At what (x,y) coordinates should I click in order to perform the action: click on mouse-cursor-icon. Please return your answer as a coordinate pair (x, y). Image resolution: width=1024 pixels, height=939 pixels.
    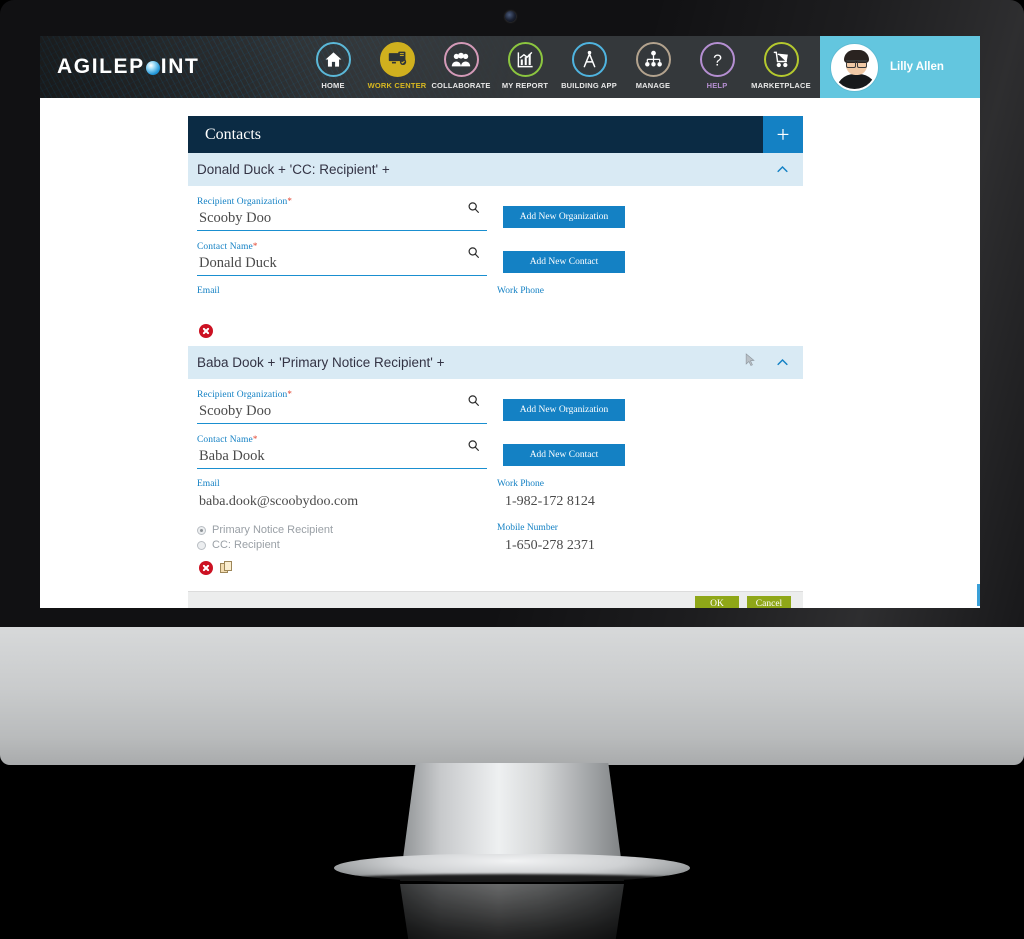
    Looking at the image, I should click on (750, 361).